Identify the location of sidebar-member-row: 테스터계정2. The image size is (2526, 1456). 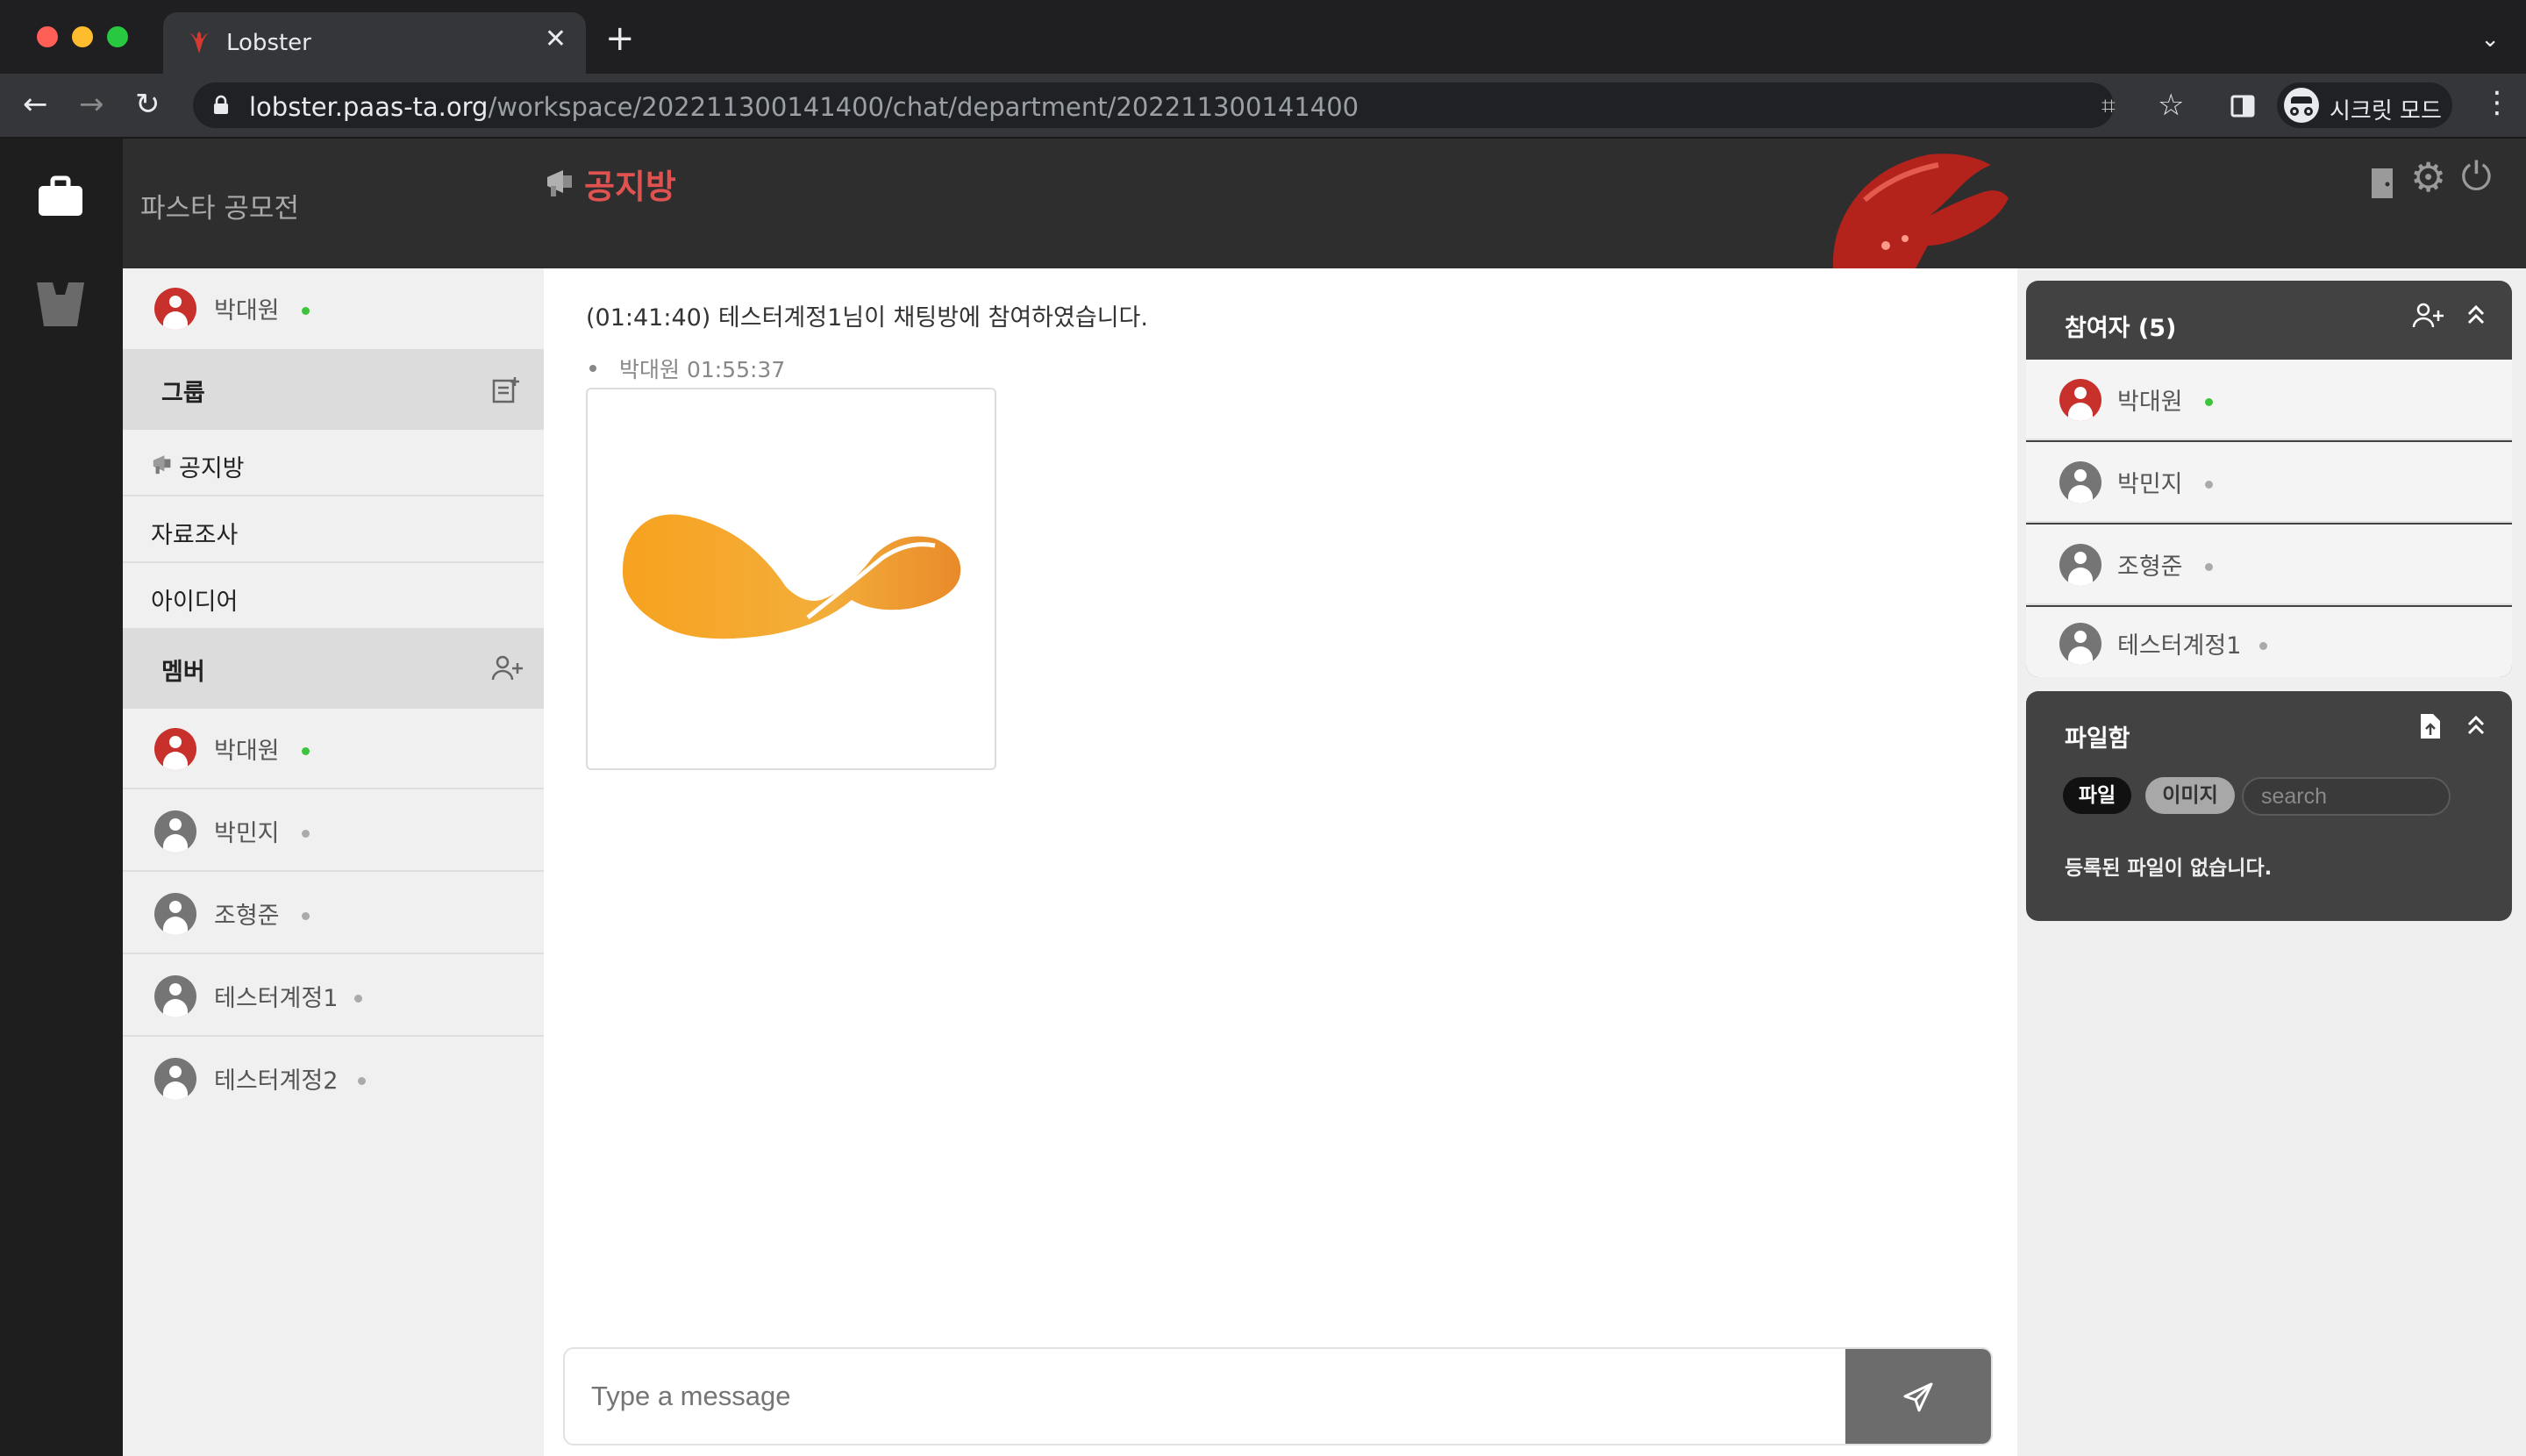
(333, 1078).